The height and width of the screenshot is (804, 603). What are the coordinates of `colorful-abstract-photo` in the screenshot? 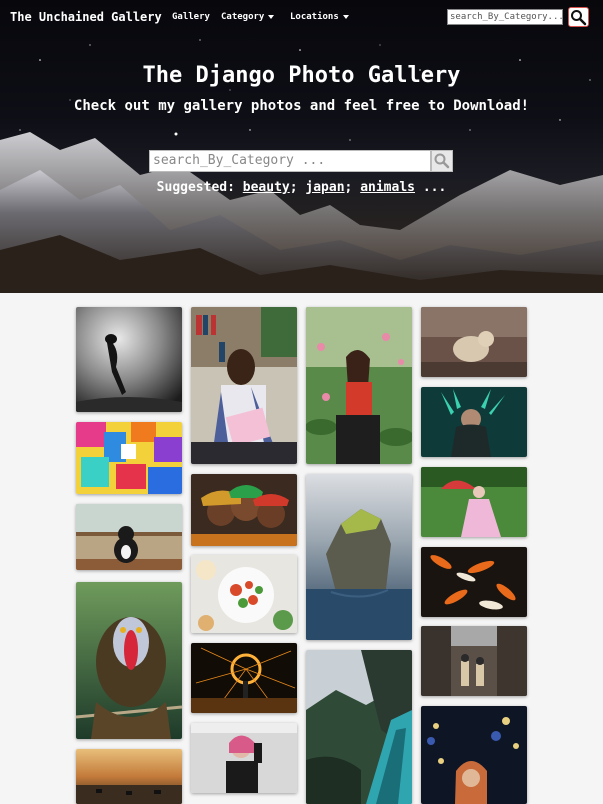 It's located at (129, 458).